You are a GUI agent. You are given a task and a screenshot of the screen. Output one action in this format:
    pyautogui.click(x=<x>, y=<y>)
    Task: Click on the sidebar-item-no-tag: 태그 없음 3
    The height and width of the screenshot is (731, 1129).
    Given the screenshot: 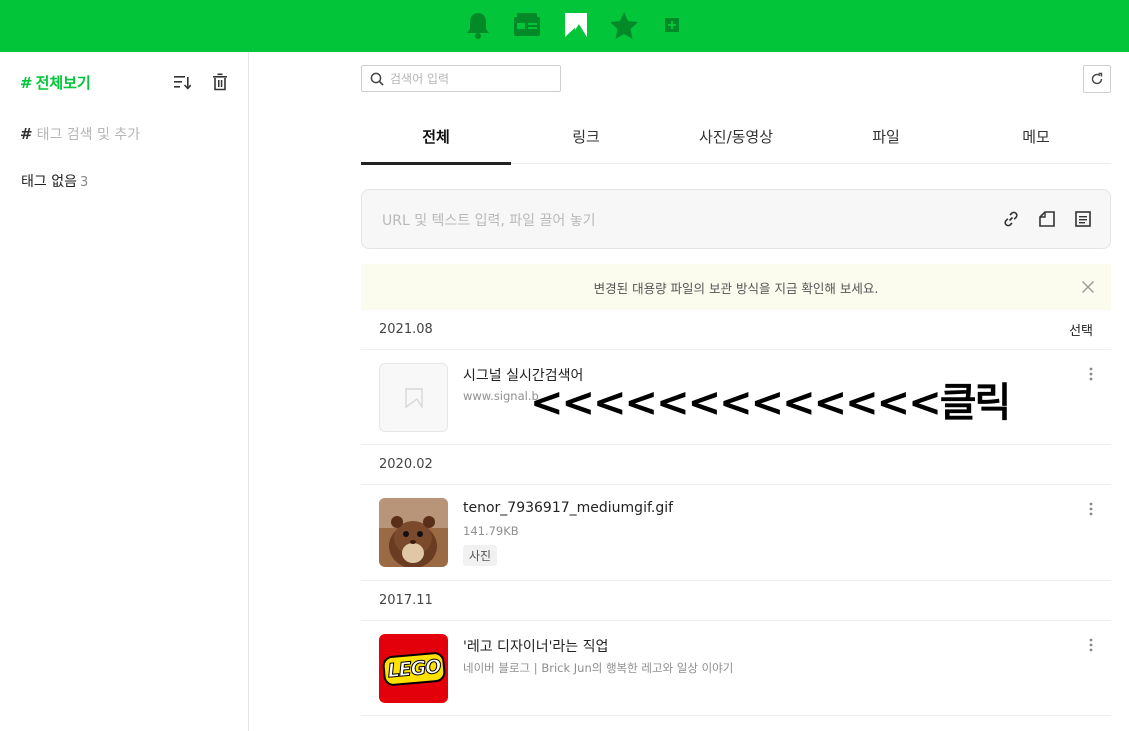 What is the action you would take?
    pyautogui.click(x=54, y=181)
    